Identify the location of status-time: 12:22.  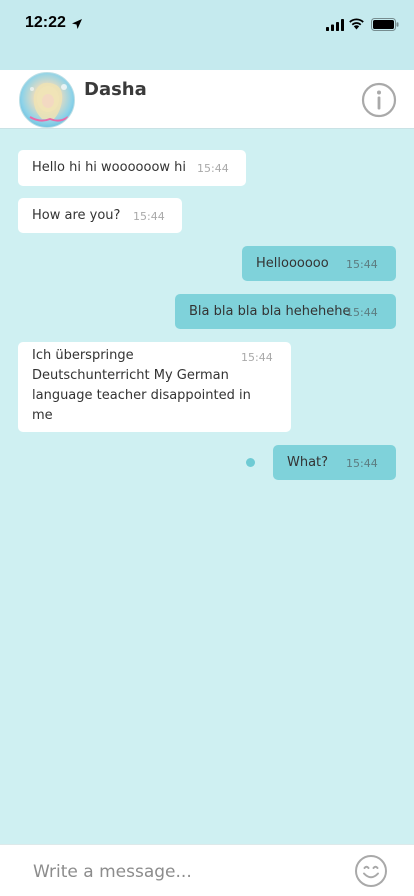
(45, 22).